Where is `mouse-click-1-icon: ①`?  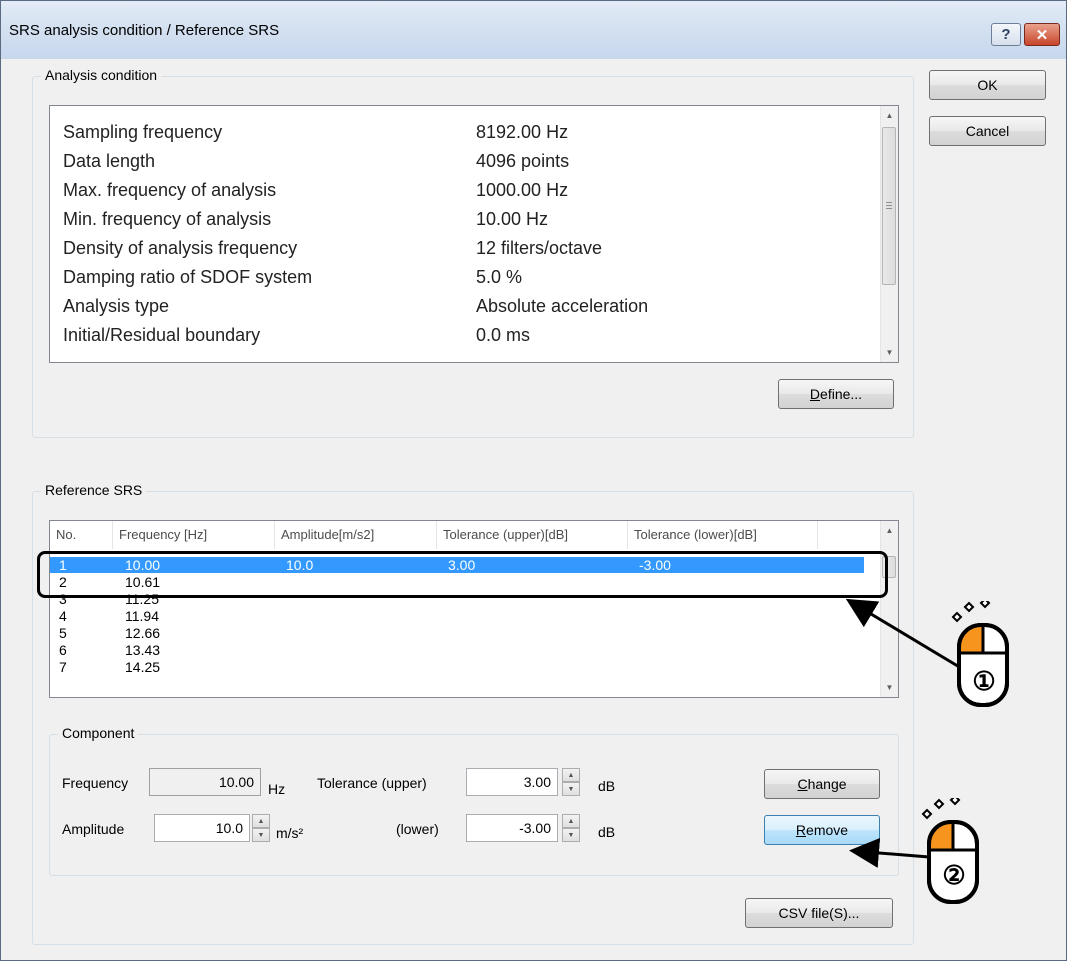 mouse-click-1-icon: ① is located at coordinates (981, 654).